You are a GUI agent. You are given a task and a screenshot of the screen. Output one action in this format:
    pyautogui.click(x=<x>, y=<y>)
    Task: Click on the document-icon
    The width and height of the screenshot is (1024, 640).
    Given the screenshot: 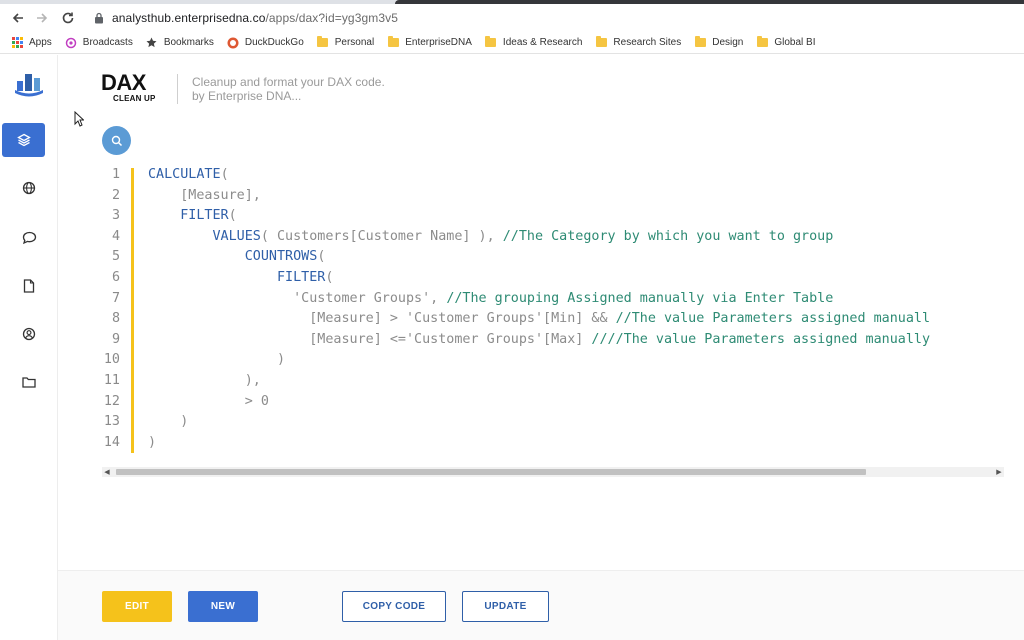 What is the action you would take?
    pyautogui.click(x=29, y=286)
    